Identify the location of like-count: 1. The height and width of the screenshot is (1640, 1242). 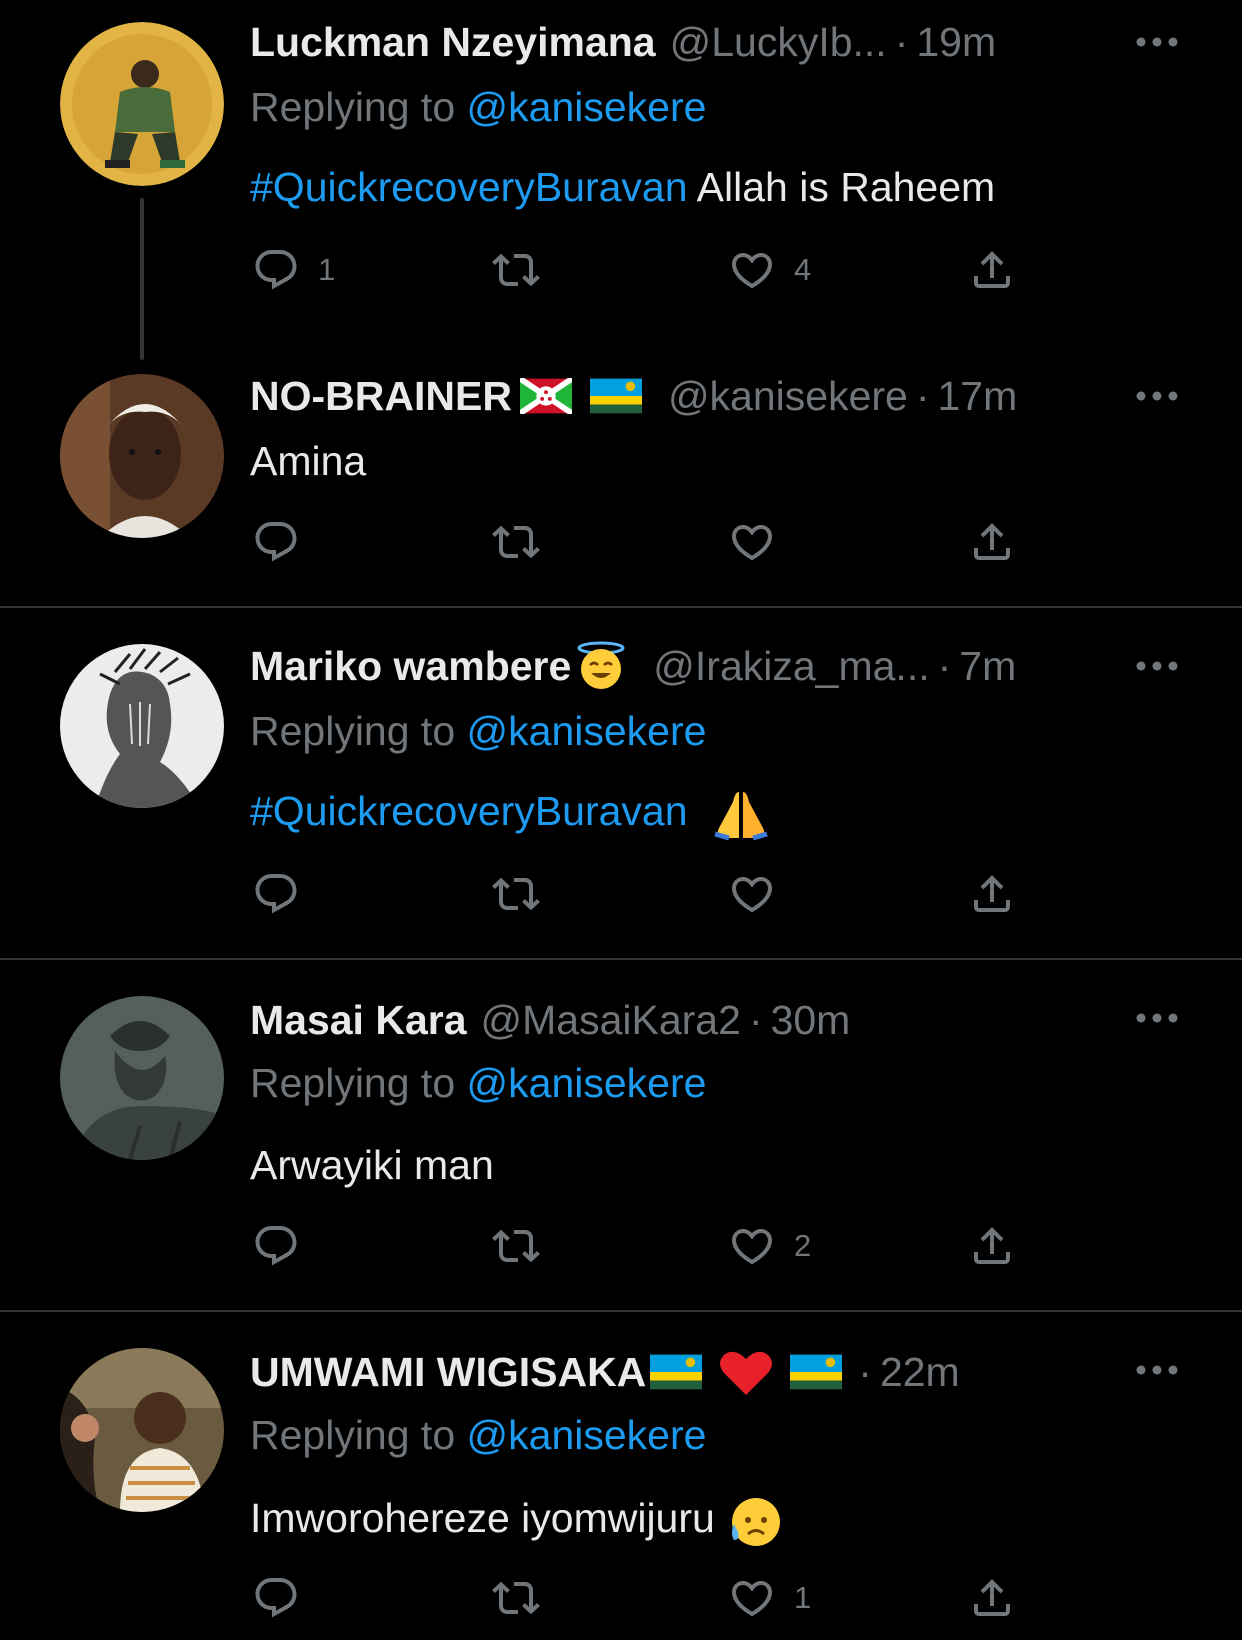
(803, 1597).